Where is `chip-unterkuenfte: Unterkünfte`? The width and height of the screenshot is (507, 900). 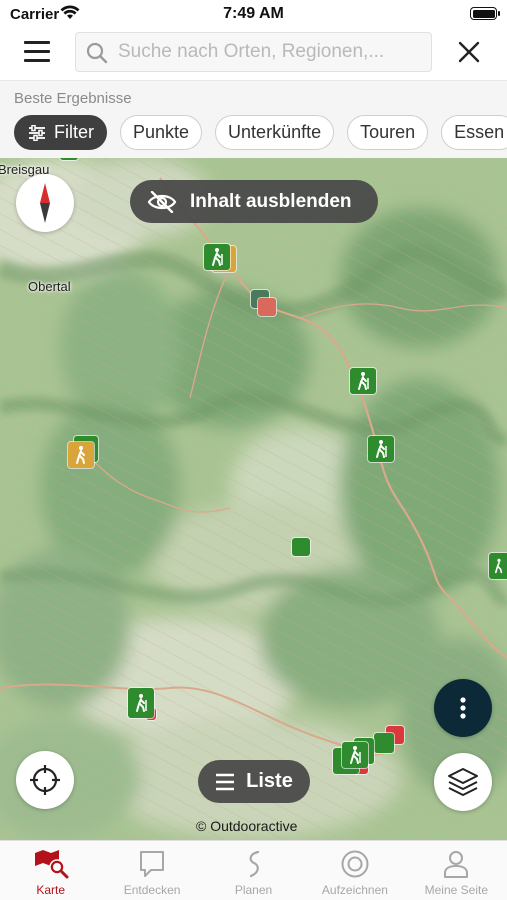 chip-unterkuenfte: Unterkünfte is located at coordinates (275, 132).